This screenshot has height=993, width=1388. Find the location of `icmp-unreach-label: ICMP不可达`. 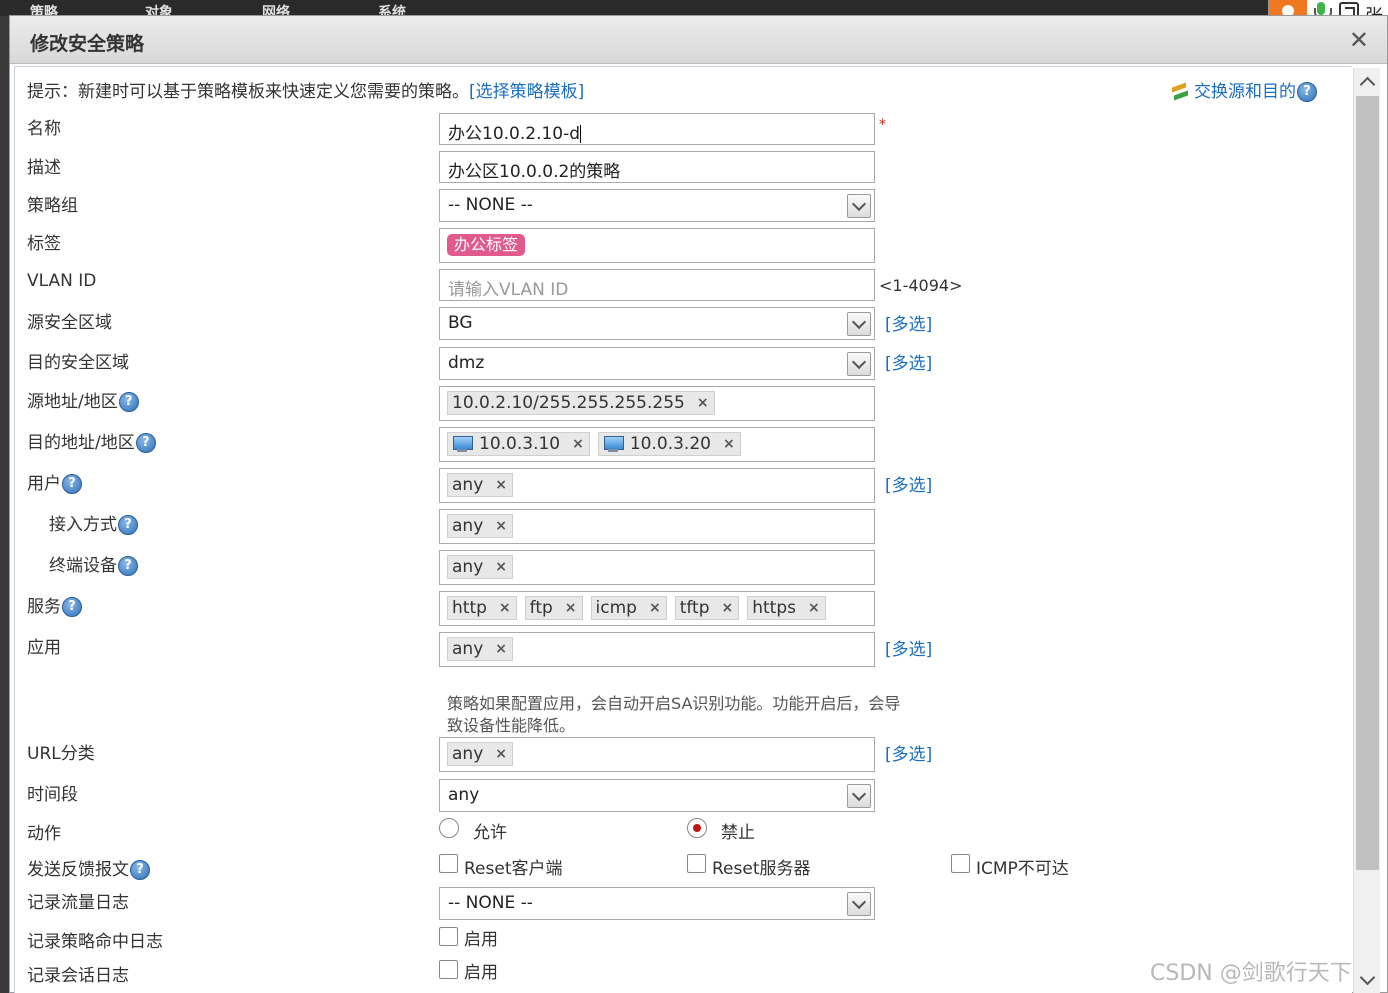

icmp-unreach-label: ICMP不可达 is located at coordinates (1022, 869).